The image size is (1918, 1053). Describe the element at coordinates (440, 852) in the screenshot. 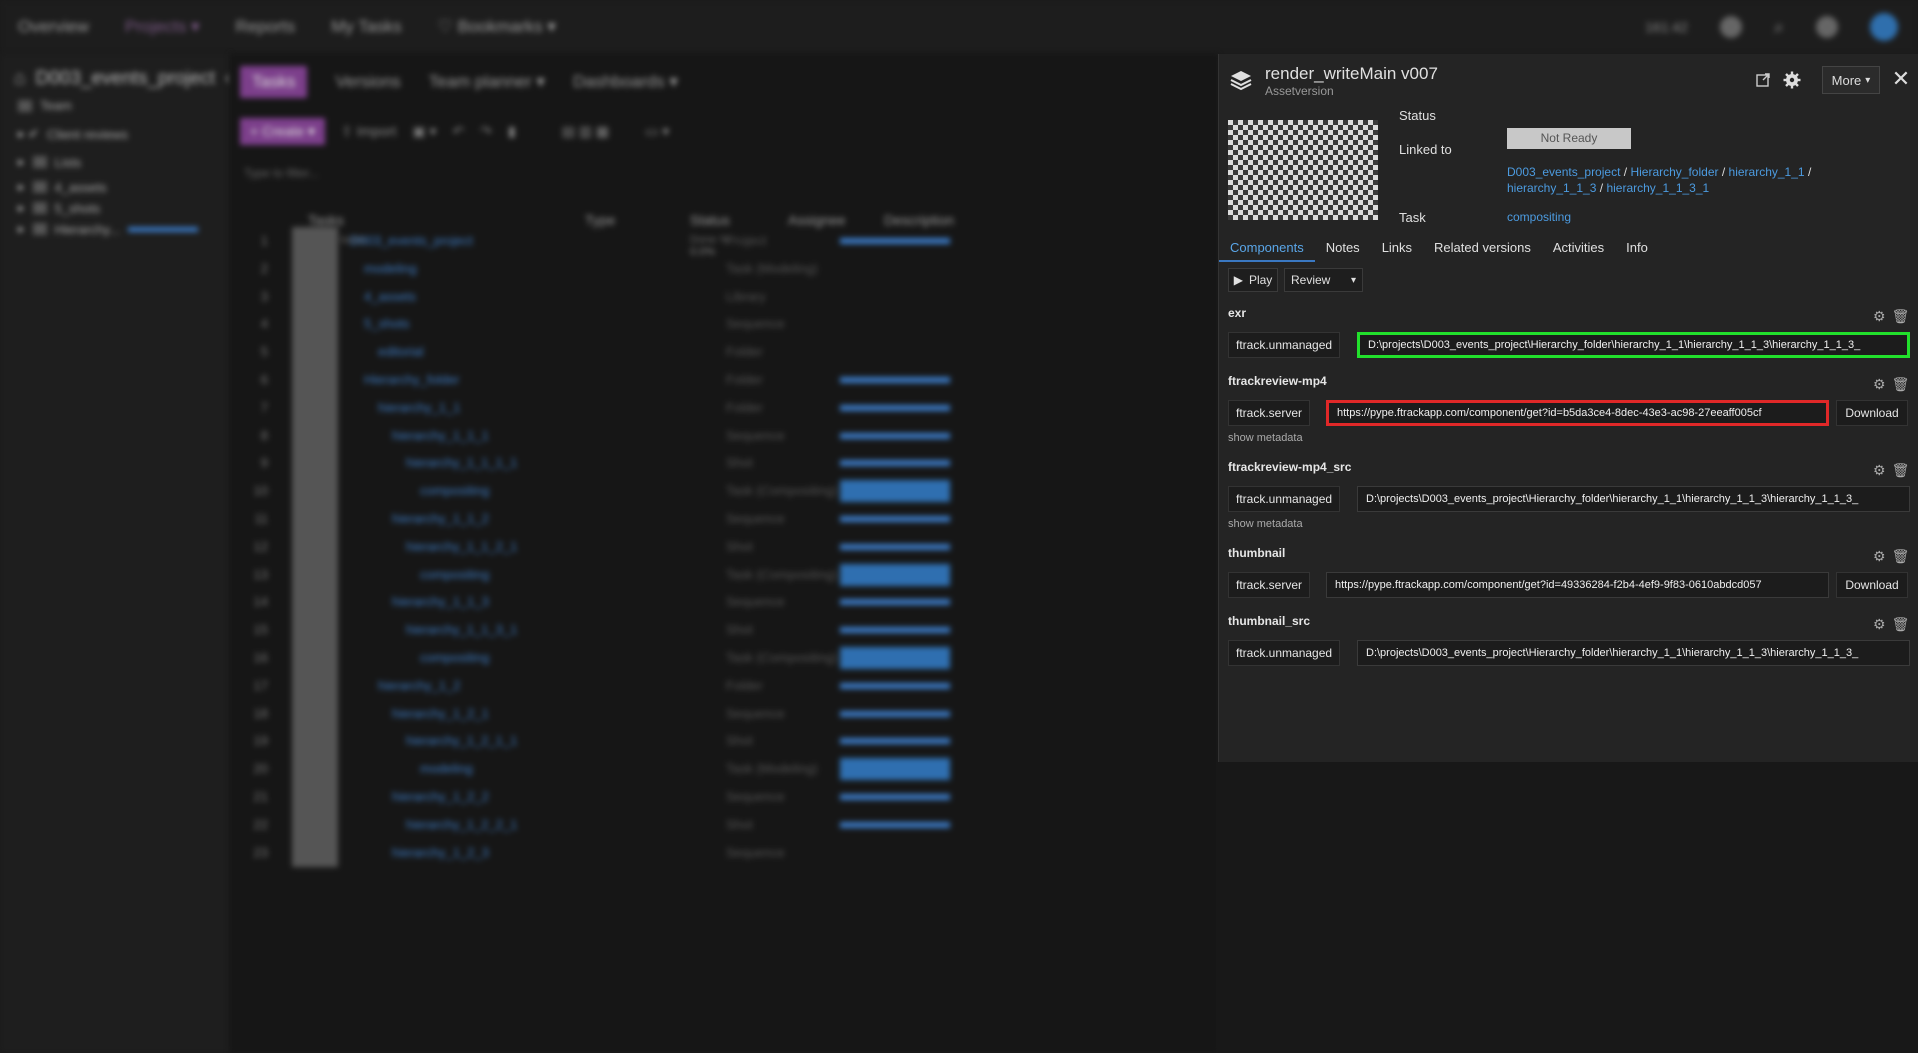

I see `row-name: hierarchy_1_2_3` at that location.